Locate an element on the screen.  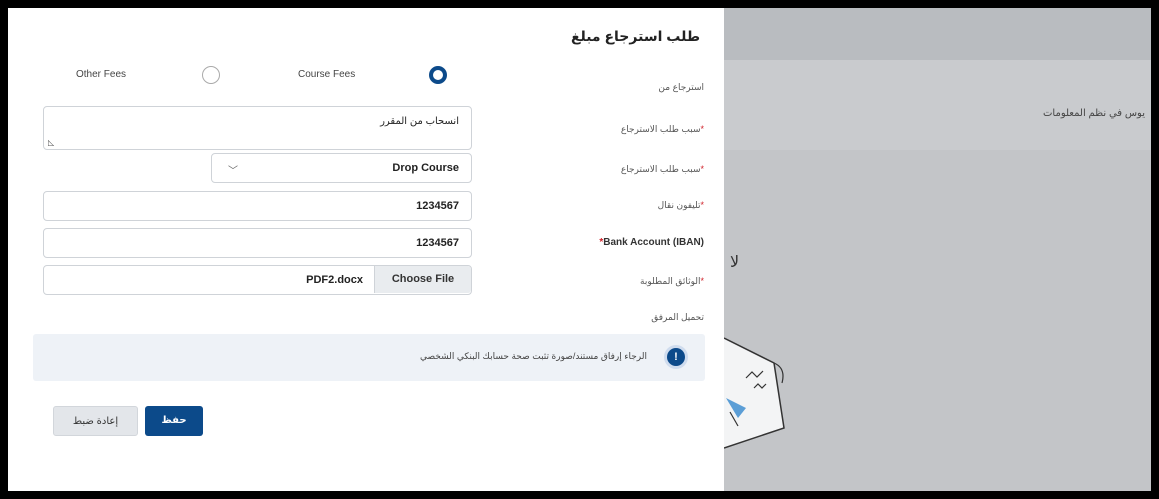
radio-other-fees-label: Other Fees is located at coordinates (101, 74).